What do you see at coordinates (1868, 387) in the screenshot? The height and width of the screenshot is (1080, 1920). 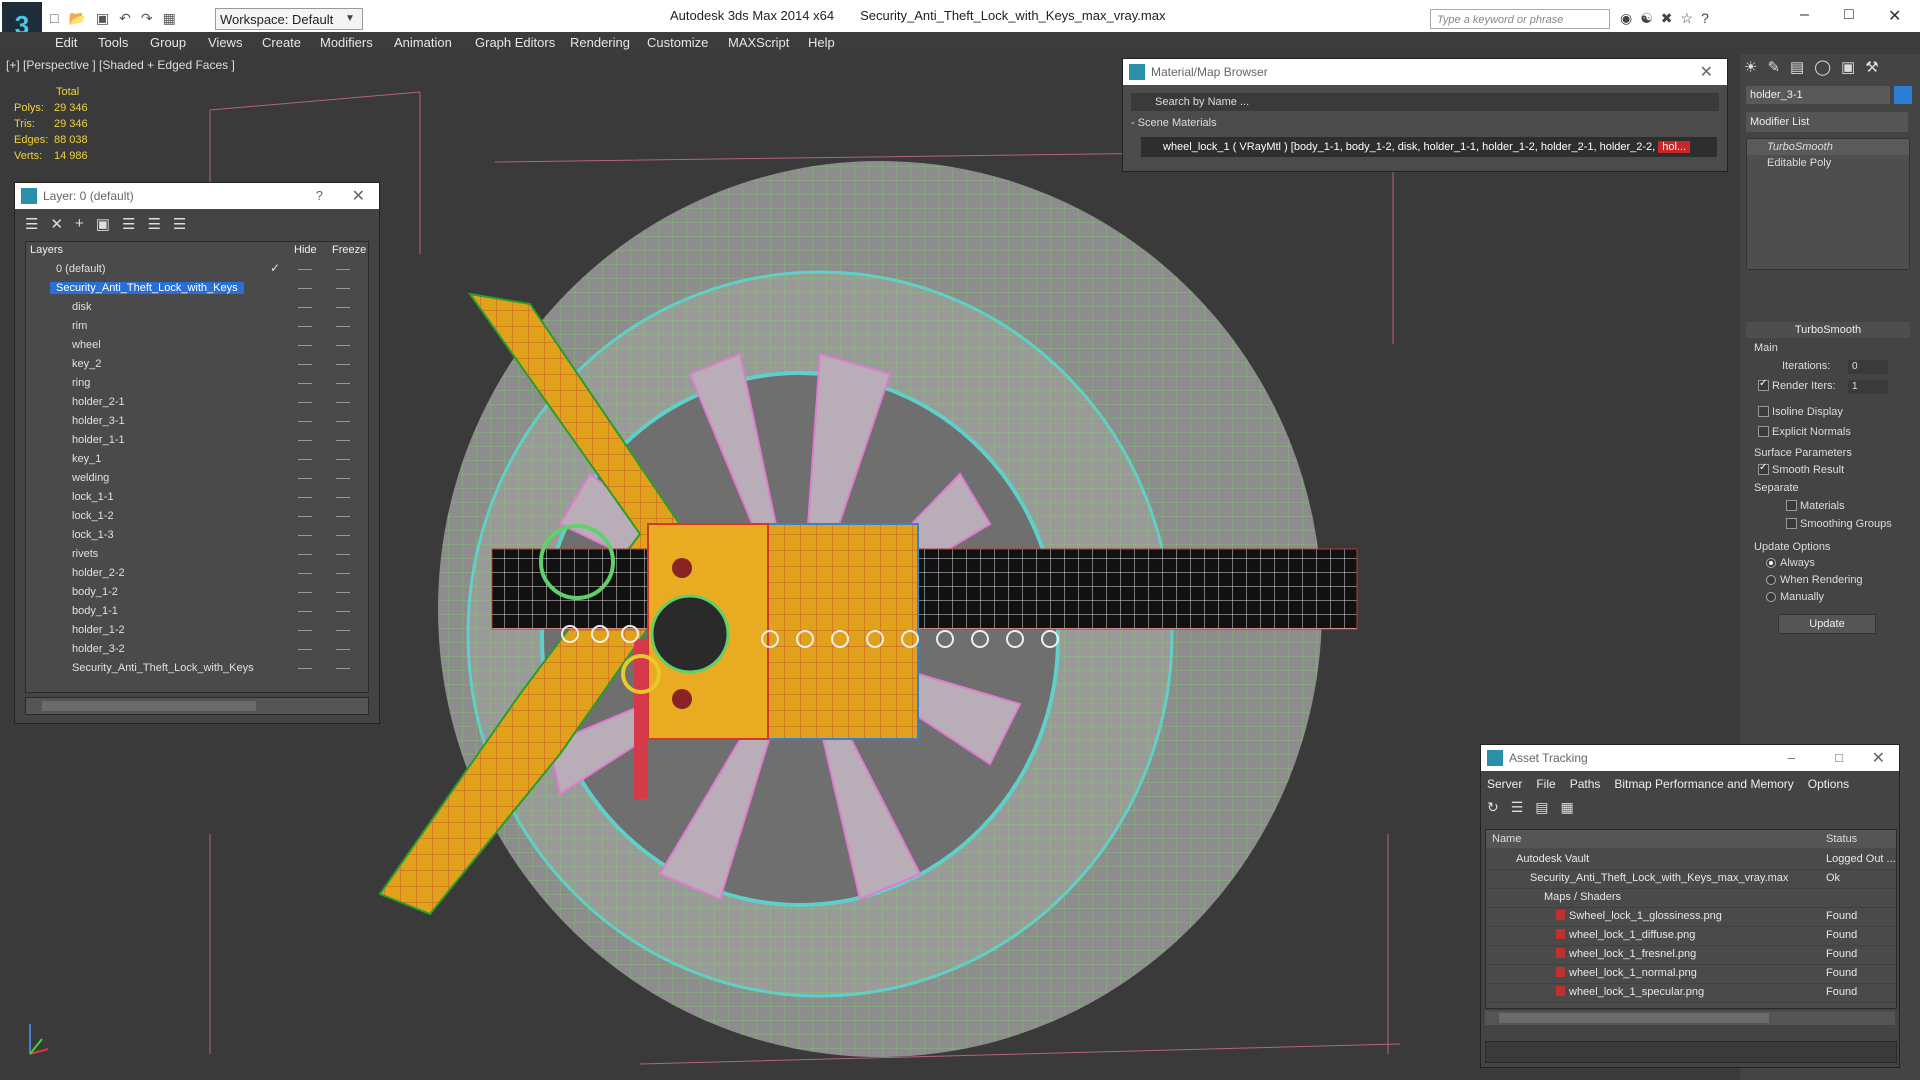 I see `render-iters-spinner: 1` at bounding box center [1868, 387].